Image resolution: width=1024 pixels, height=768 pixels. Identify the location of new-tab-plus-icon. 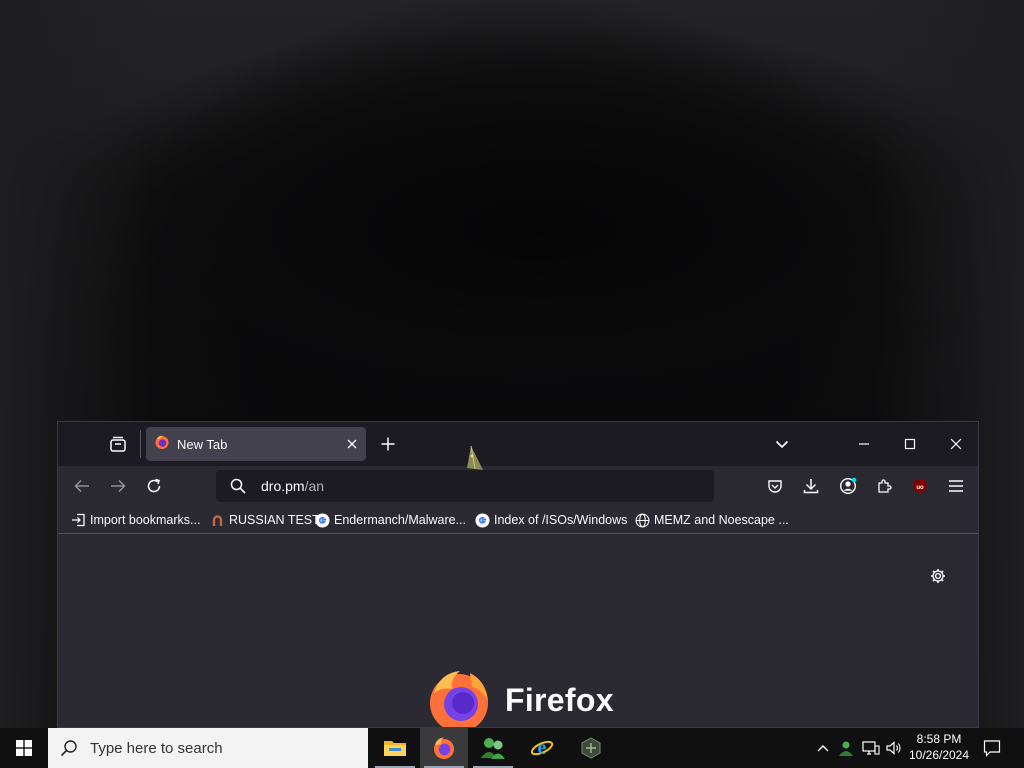
(388, 444).